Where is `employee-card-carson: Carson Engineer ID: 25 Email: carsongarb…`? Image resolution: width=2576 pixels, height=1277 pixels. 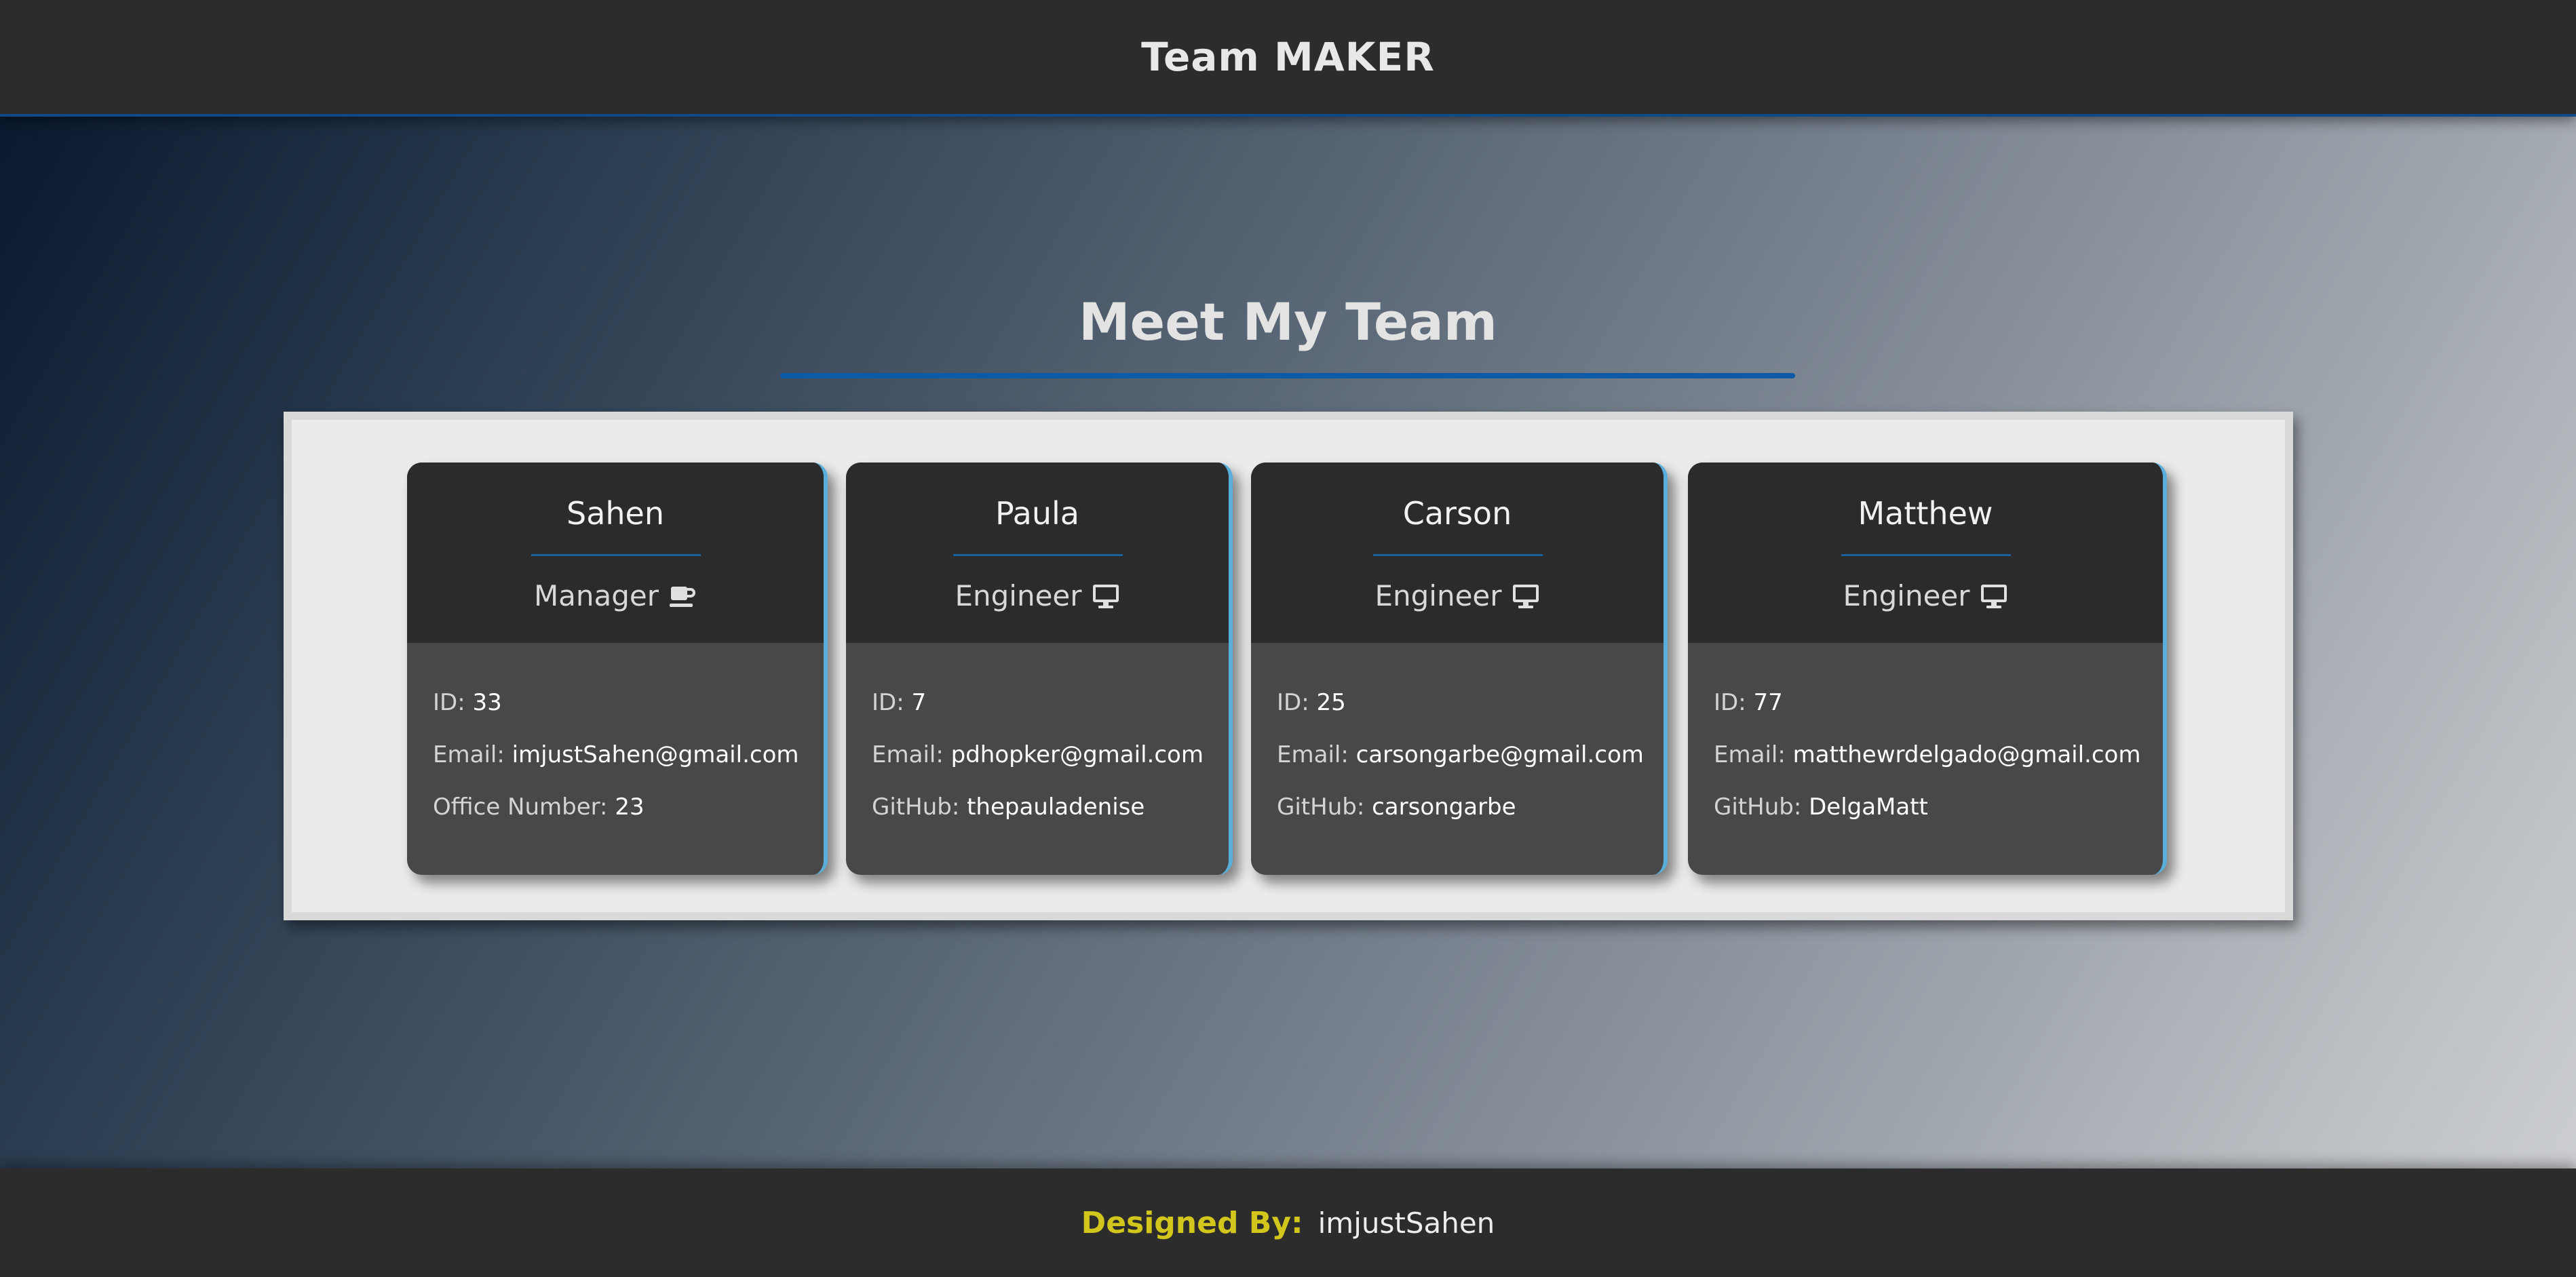
employee-card-carson: Carson Engineer ID: 25 Email: carsongarb… is located at coordinates (1459, 669).